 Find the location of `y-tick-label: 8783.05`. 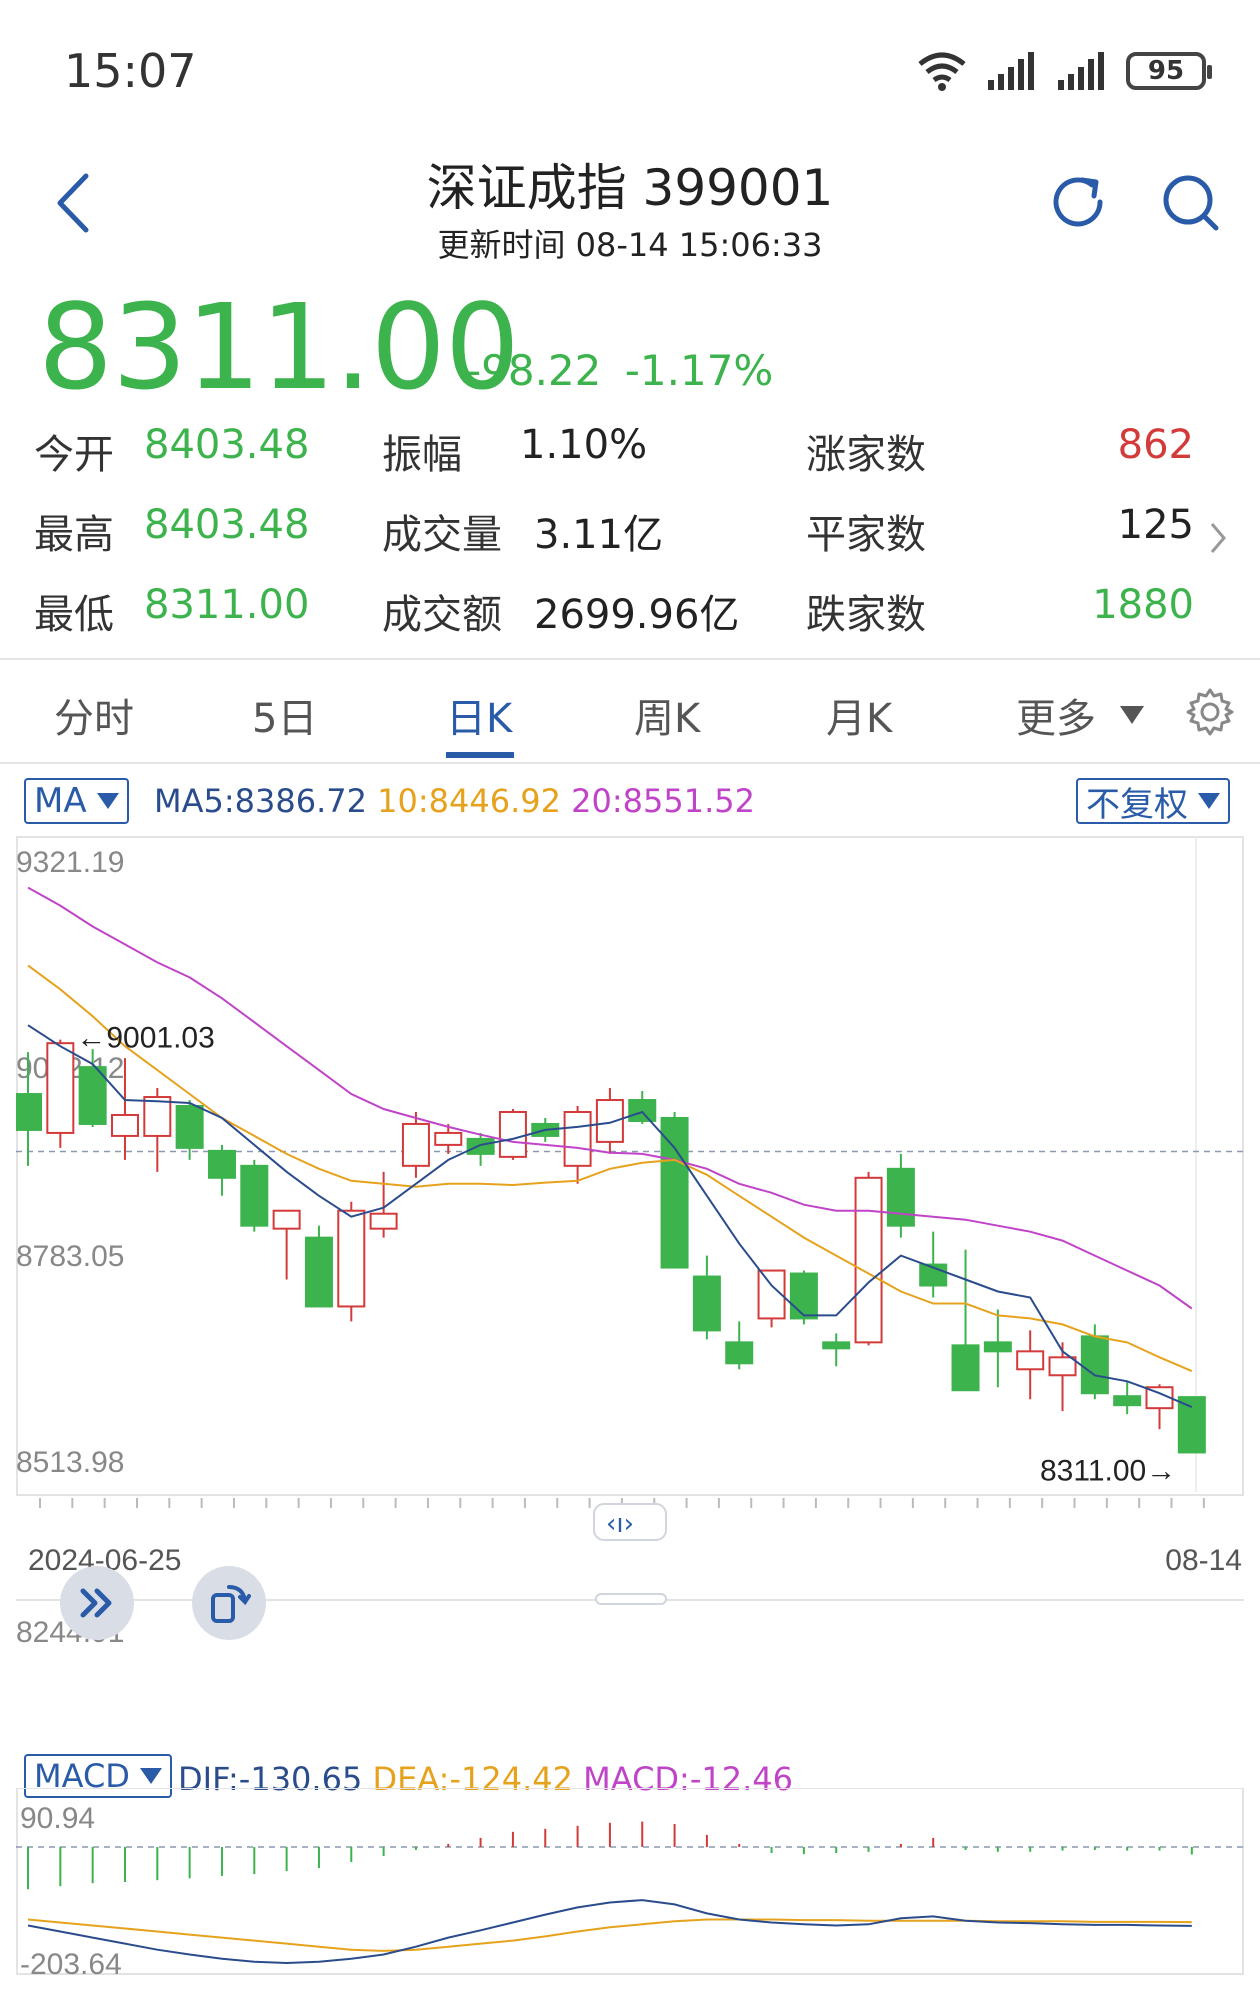

y-tick-label: 8783.05 is located at coordinates (70, 1256).